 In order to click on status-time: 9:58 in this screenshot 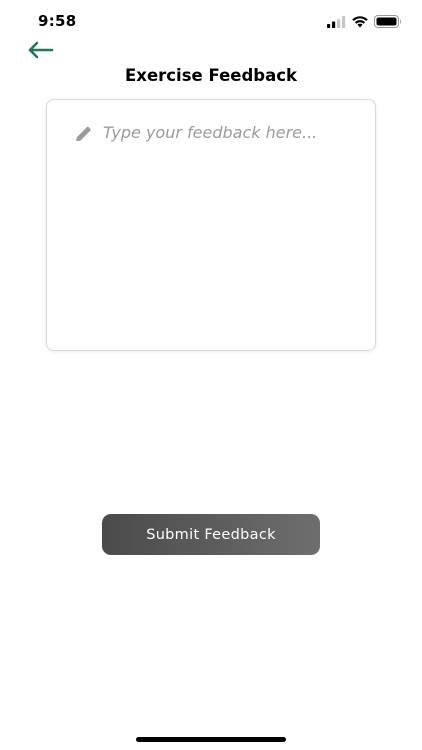, I will do `click(57, 21)`.